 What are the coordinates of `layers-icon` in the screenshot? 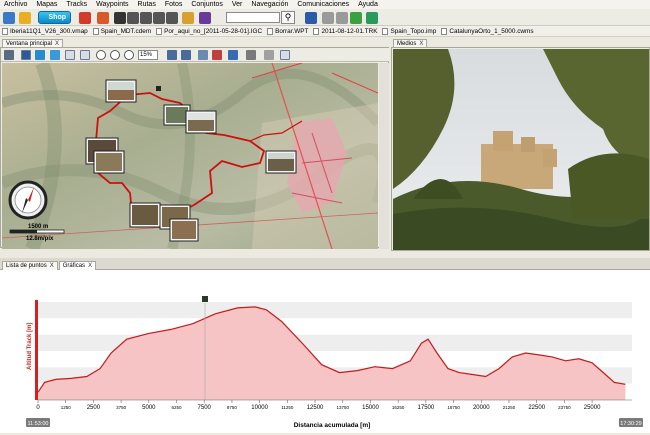 It's located at (172, 55).